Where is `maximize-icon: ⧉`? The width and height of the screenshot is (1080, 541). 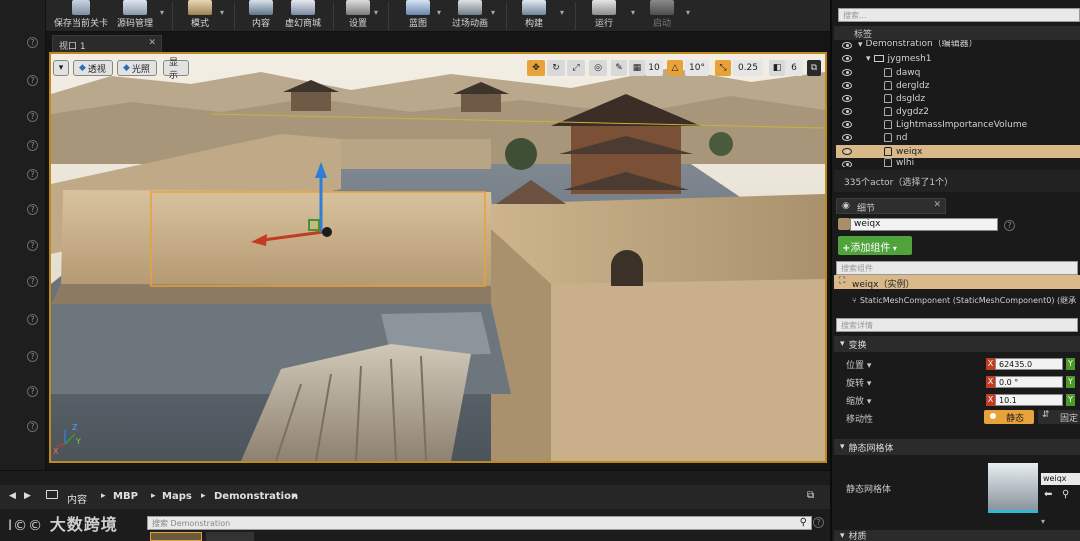 maximize-icon: ⧉ is located at coordinates (814, 68).